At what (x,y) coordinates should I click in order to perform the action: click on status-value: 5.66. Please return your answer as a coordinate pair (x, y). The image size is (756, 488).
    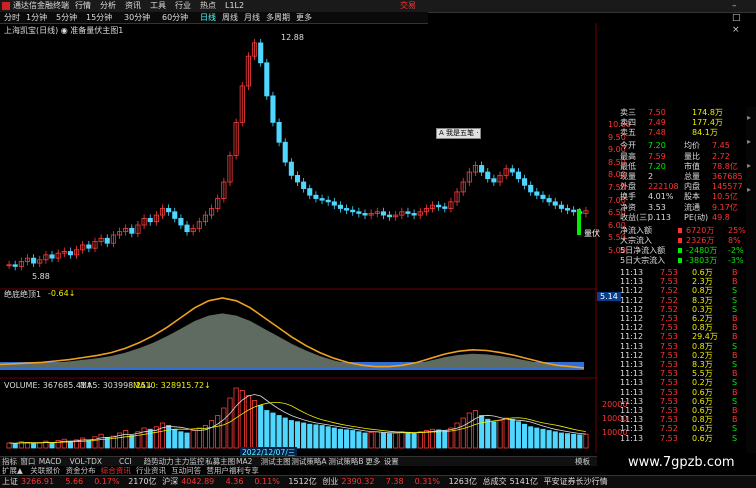
    Looking at the image, I should click on (74, 481).